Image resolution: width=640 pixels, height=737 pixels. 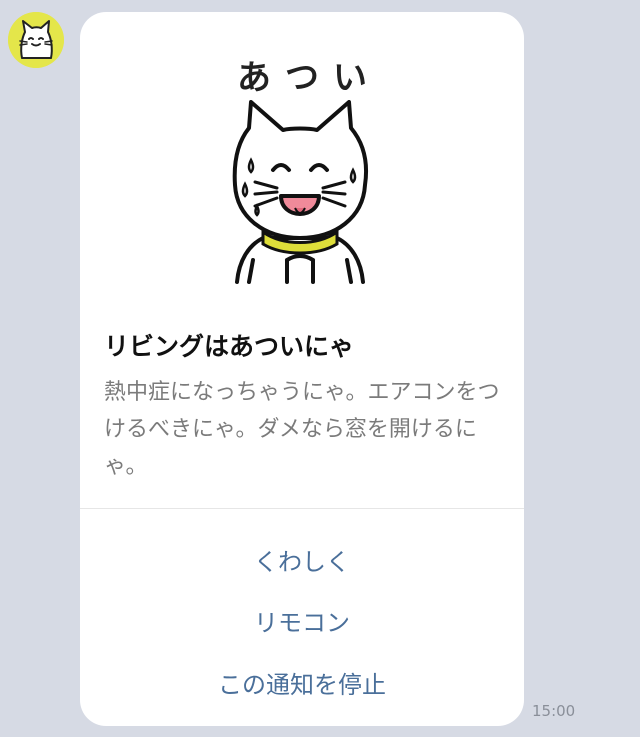 What do you see at coordinates (300, 192) in the screenshot?
I see `sweating-cat-illustration` at bounding box center [300, 192].